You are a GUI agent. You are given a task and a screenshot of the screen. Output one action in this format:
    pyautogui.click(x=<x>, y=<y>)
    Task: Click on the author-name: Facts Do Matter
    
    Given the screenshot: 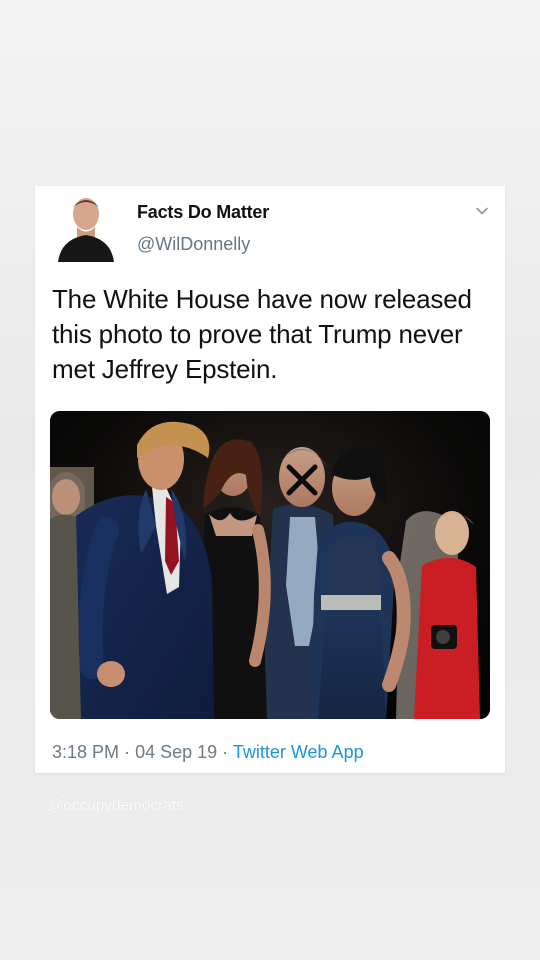 What is the action you would take?
    pyautogui.click(x=203, y=212)
    